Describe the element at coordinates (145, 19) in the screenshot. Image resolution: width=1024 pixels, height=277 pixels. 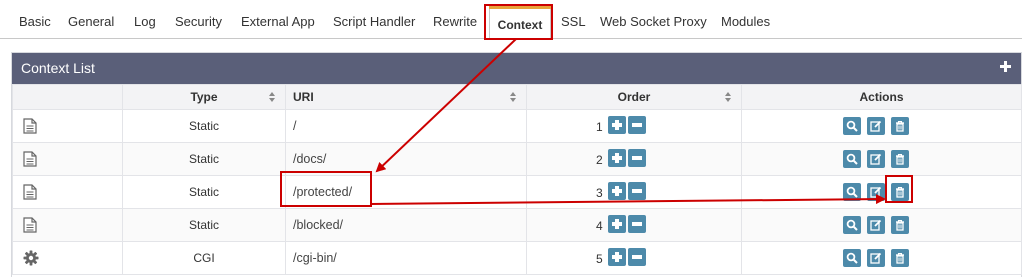
I see `tab-log: Log` at that location.